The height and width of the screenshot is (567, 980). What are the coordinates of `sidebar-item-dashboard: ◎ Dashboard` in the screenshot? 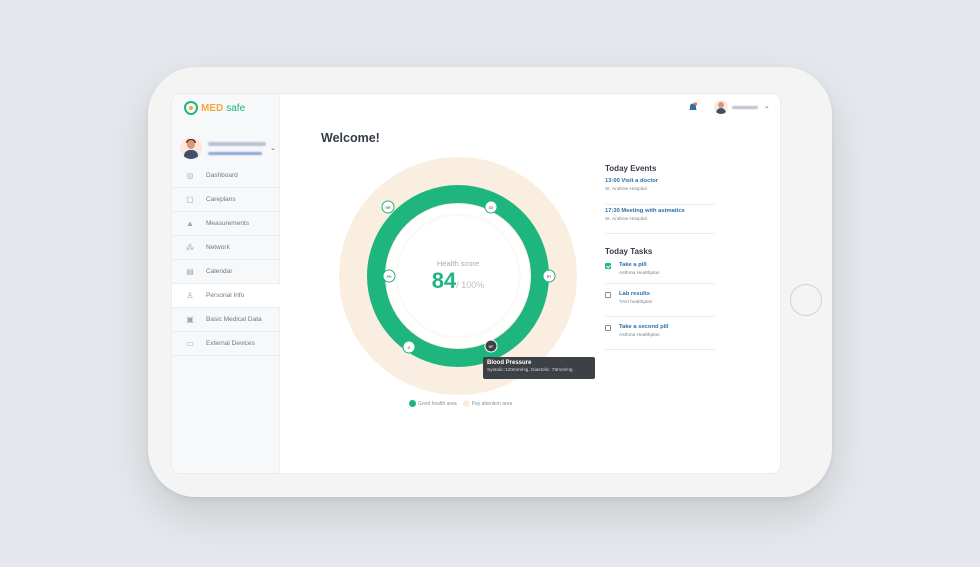 It's located at (226, 176).